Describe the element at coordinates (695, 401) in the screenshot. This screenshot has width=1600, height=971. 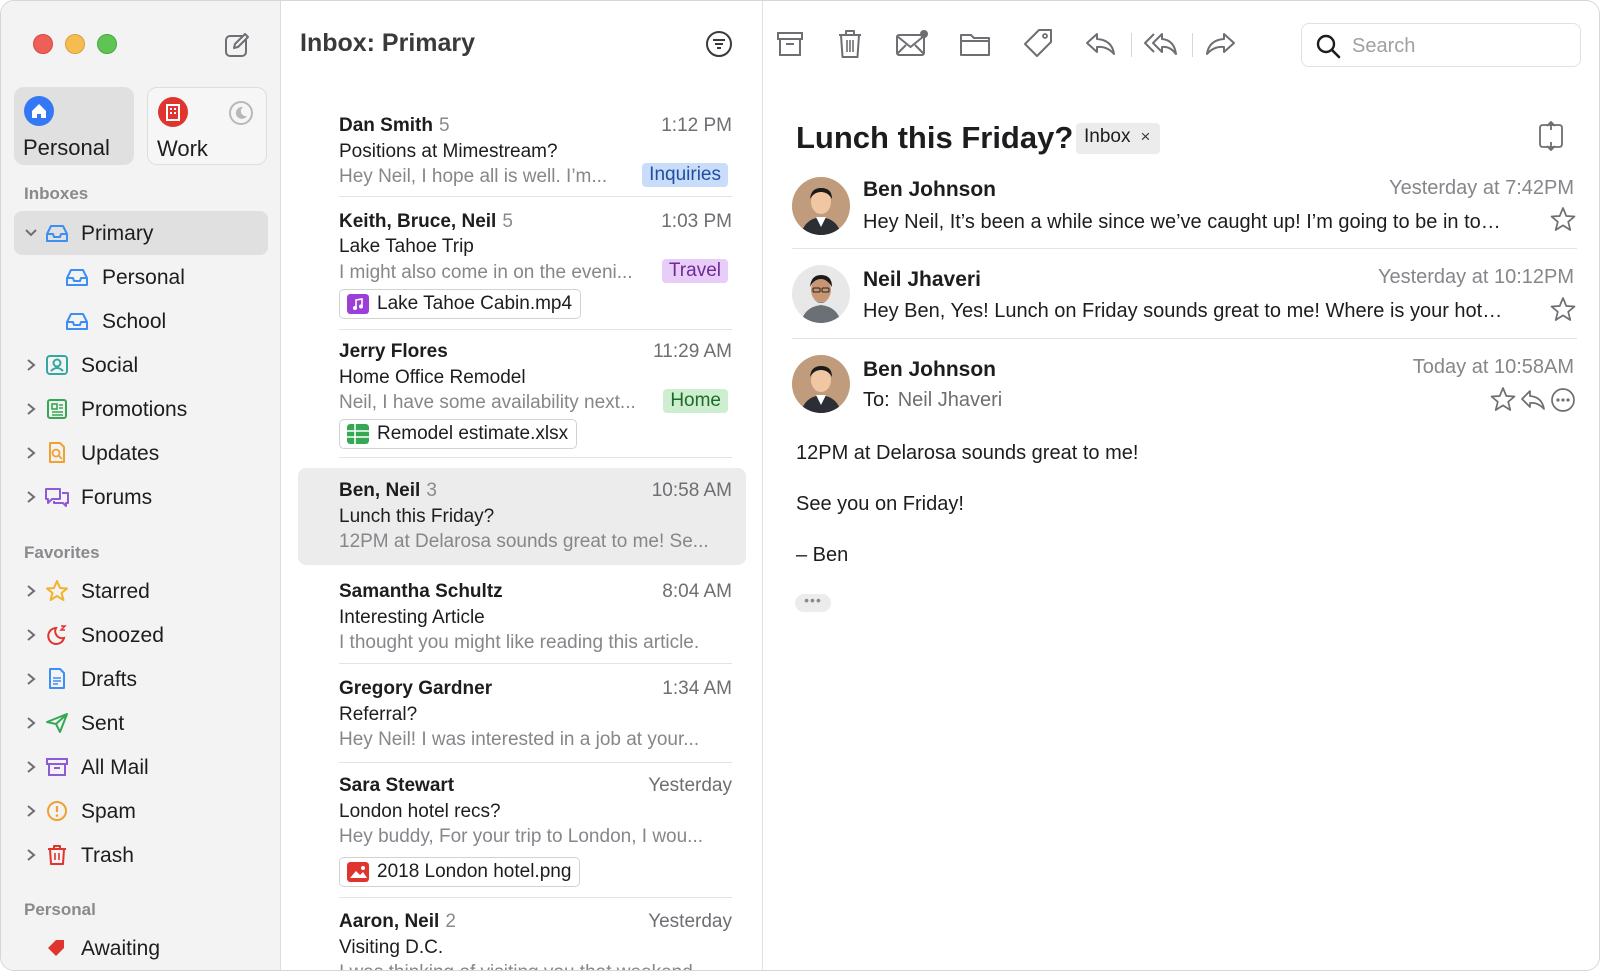
I see `label-tag: Home` at that location.